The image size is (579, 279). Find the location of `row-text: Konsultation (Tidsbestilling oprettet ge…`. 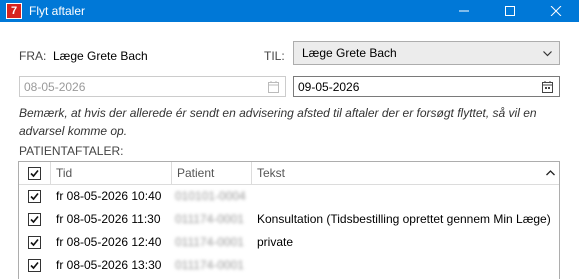

row-text: Konsultation (Tidsbestilling oprettet ge… is located at coordinates (404, 219).